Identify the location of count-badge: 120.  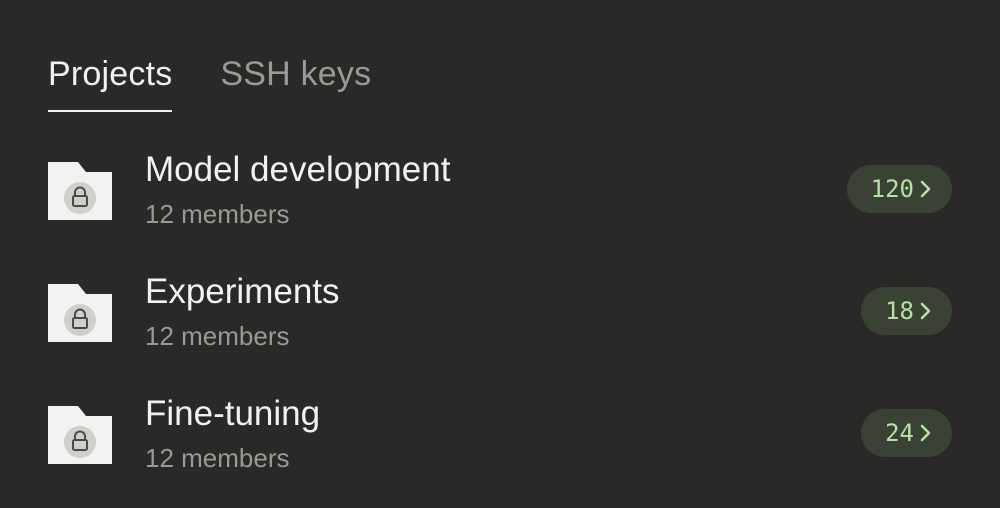
(899, 189).